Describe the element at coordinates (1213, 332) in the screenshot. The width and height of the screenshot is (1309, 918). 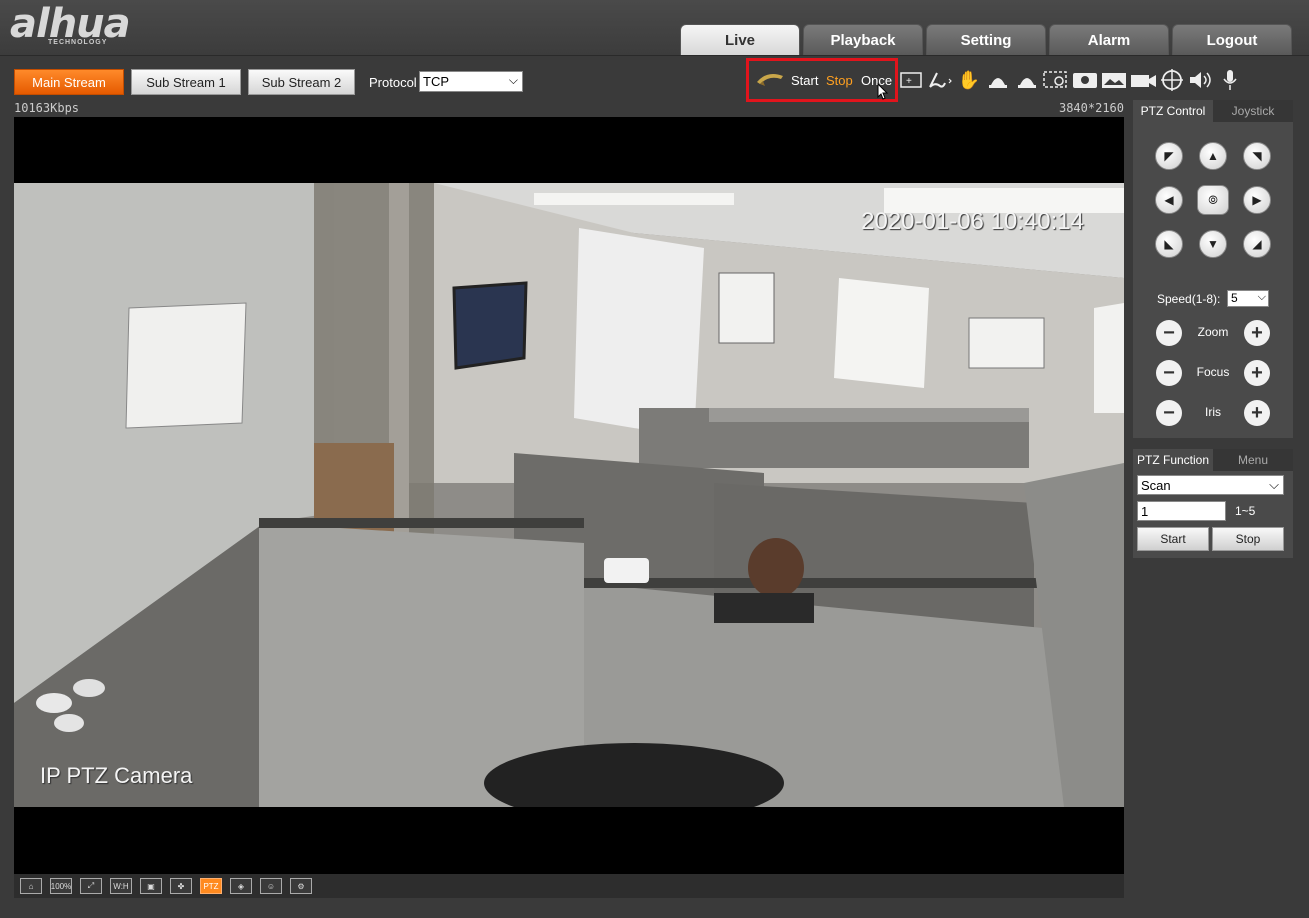
I see `zoom-label: Zoom` at that location.